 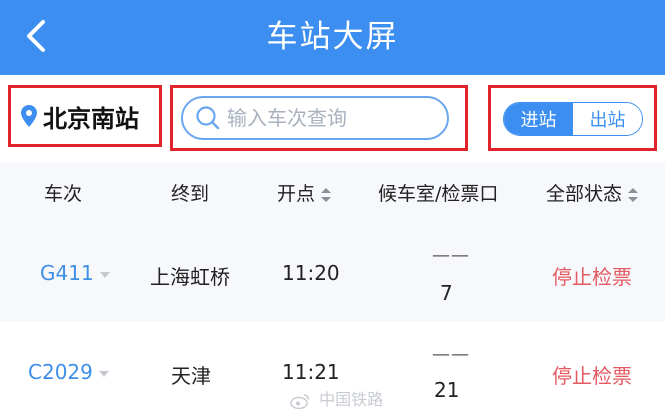 I want to click on column-status: 全部状态, so click(x=592, y=194).